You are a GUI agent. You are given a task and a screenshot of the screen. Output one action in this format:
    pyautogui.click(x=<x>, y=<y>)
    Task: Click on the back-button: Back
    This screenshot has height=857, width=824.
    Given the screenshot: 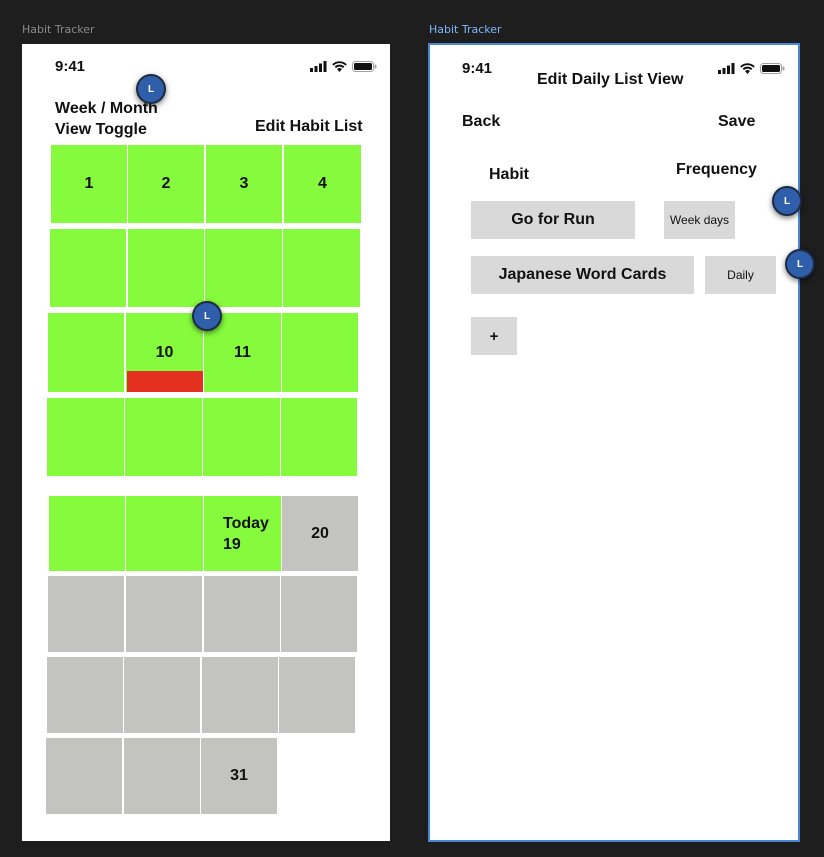 What is the action you would take?
    pyautogui.click(x=481, y=121)
    